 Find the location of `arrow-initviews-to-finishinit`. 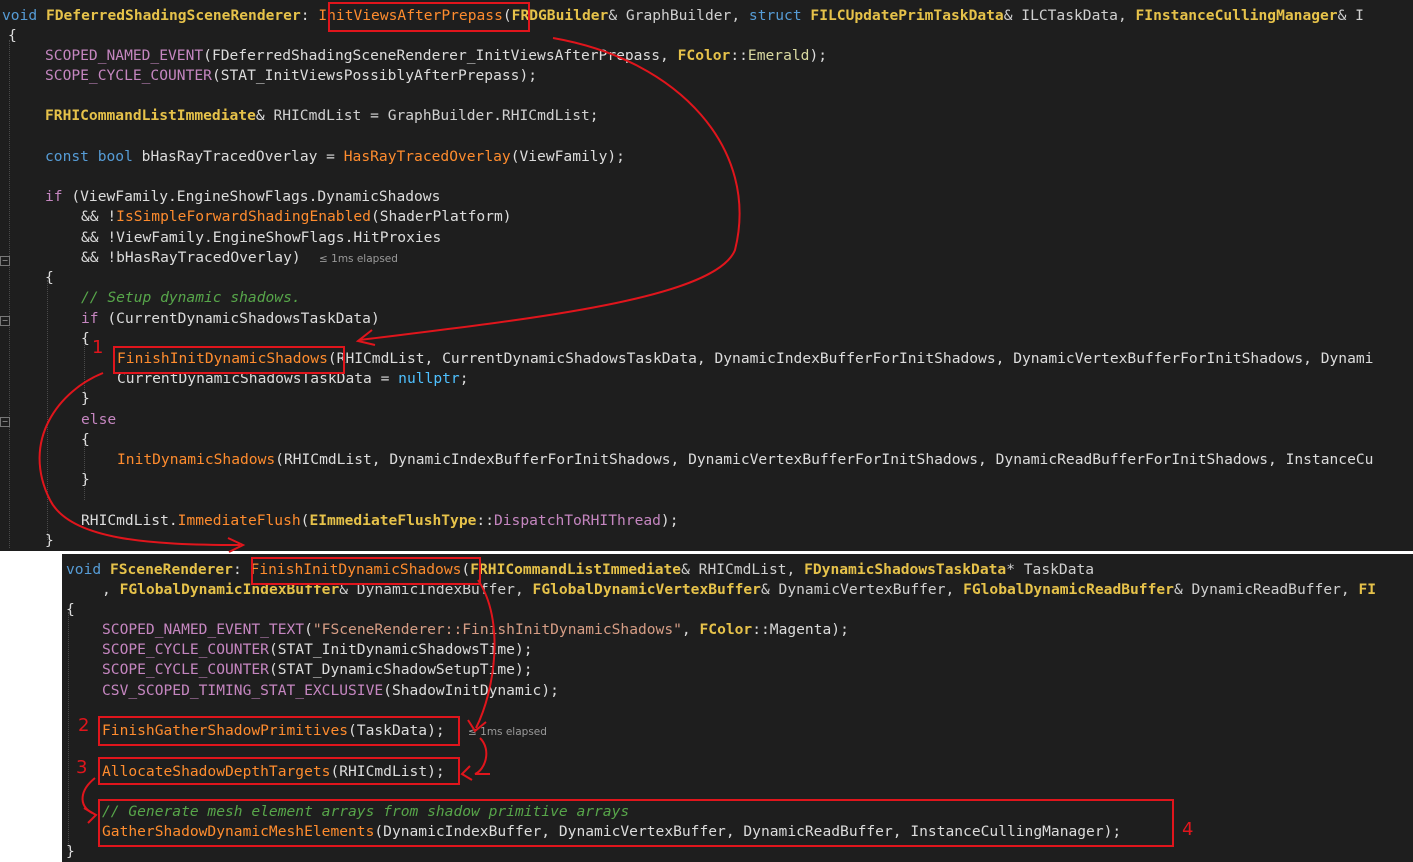

arrow-initviews-to-finishinit is located at coordinates (550, 189).